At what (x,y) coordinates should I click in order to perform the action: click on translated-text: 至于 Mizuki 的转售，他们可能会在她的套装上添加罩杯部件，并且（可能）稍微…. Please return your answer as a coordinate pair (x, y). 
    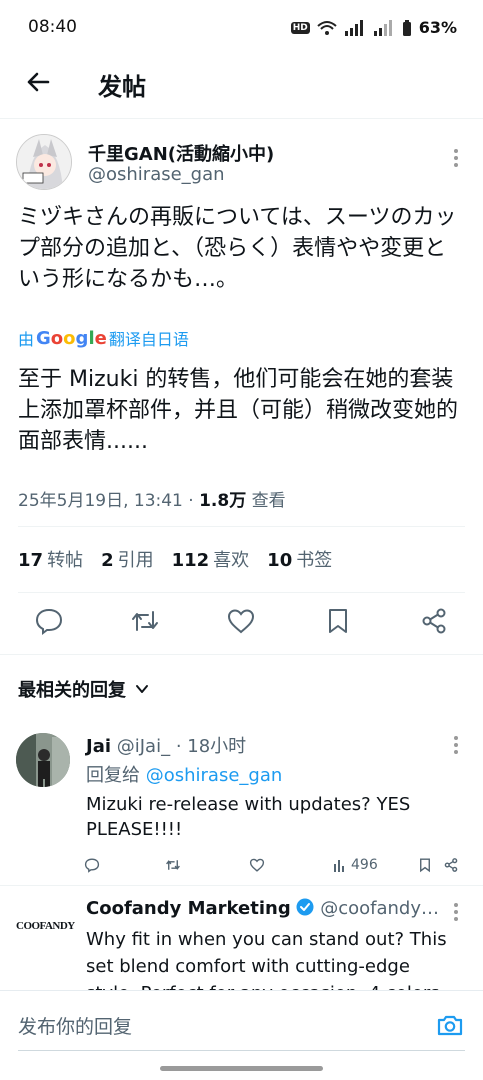
    Looking at the image, I should click on (238, 410).